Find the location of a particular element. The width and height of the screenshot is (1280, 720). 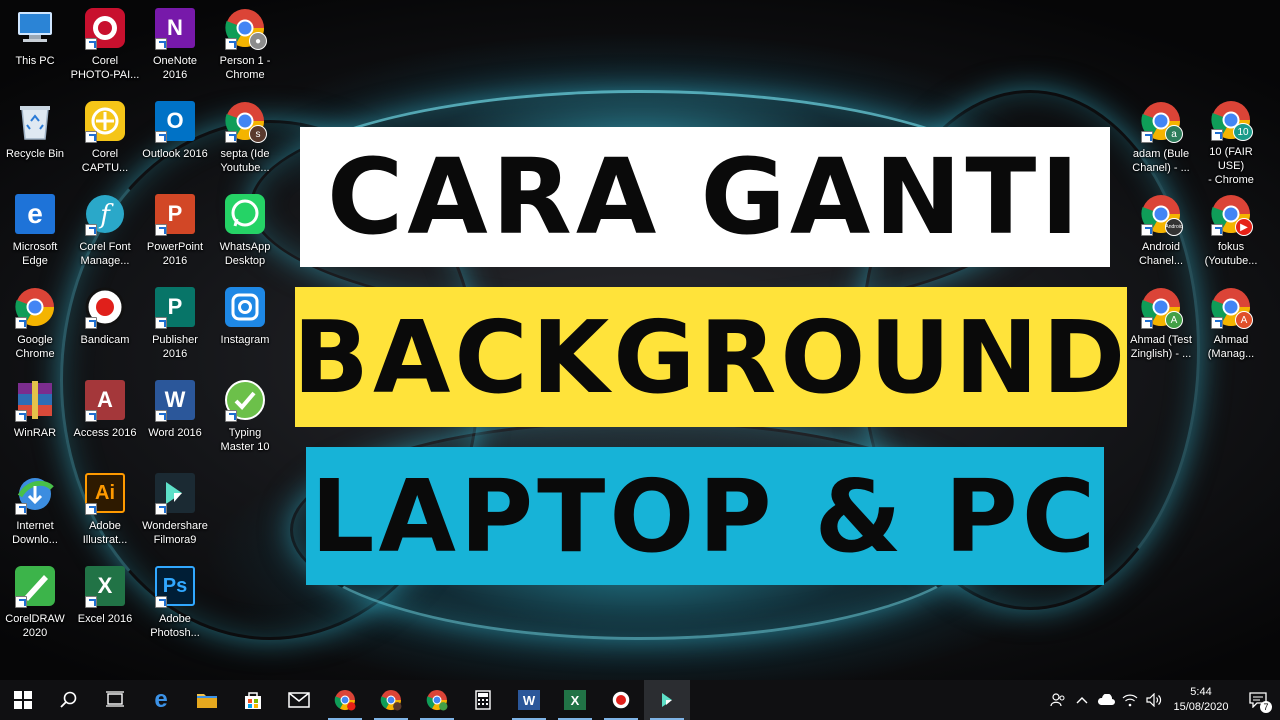

tray-people-button is located at coordinates (1058, 700).